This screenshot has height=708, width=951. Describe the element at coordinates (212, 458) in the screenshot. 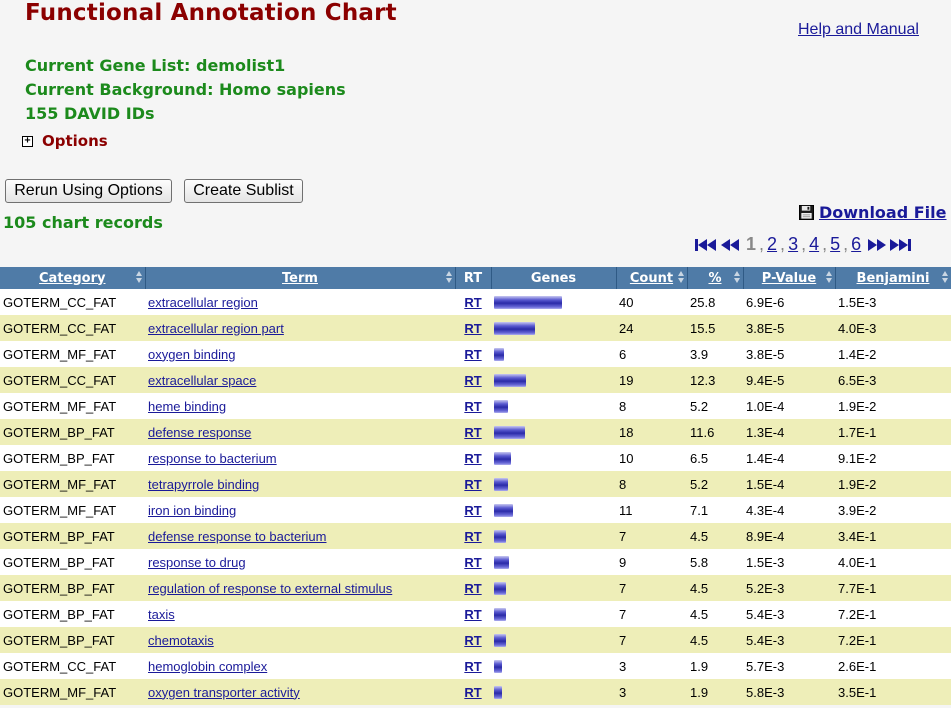

I see `term-link: response to bacterium` at that location.